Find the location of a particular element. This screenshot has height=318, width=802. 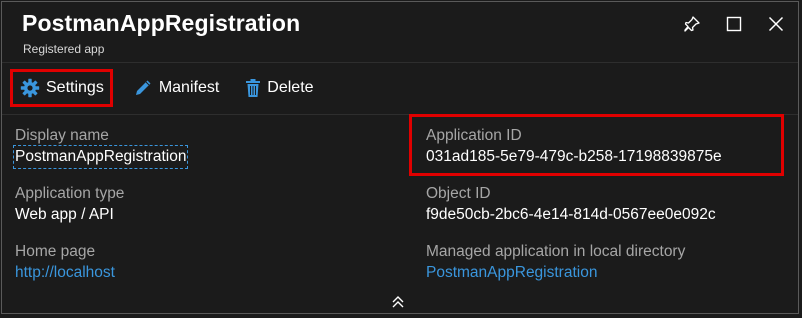

display-name-field: Display name PostmanAppRegistration is located at coordinates (100, 147).